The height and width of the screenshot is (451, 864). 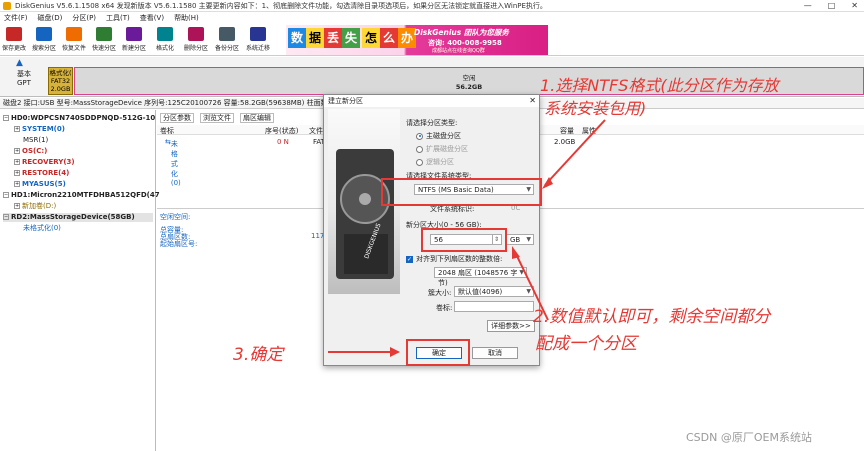 I want to click on watermark: CSDN @原厂OEM系统站, so click(x=749, y=437).